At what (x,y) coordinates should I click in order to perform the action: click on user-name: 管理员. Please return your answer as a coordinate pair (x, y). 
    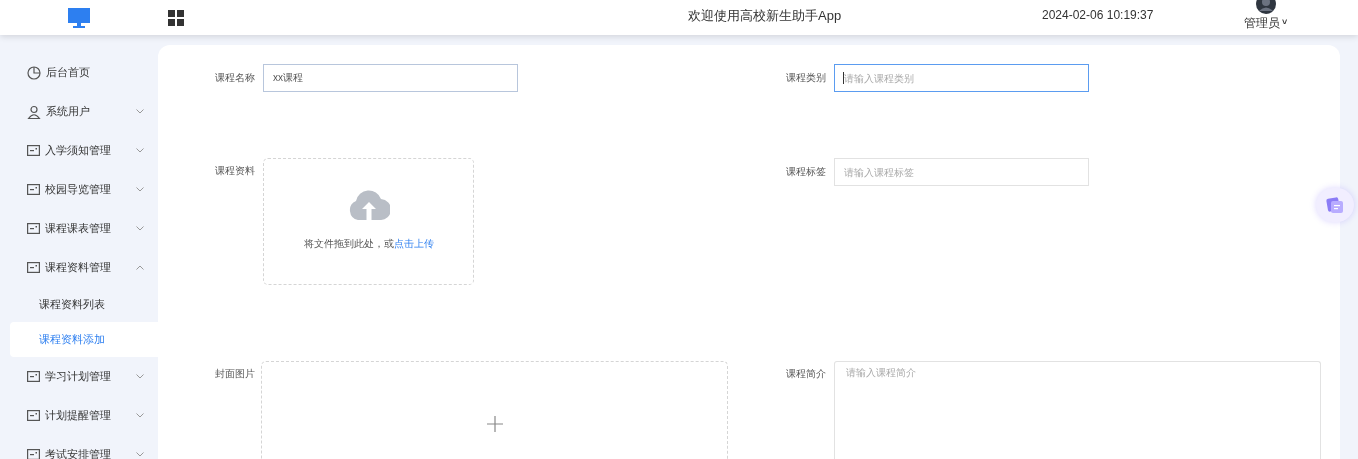
    Looking at the image, I should click on (1262, 23).